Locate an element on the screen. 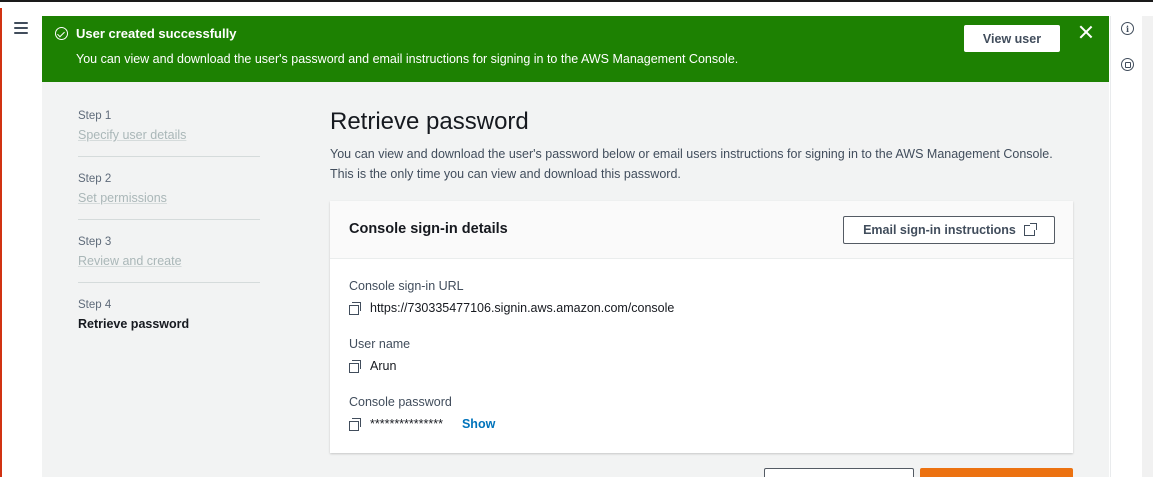  wizard-step: Step 4 Retrieve password is located at coordinates (169, 322).